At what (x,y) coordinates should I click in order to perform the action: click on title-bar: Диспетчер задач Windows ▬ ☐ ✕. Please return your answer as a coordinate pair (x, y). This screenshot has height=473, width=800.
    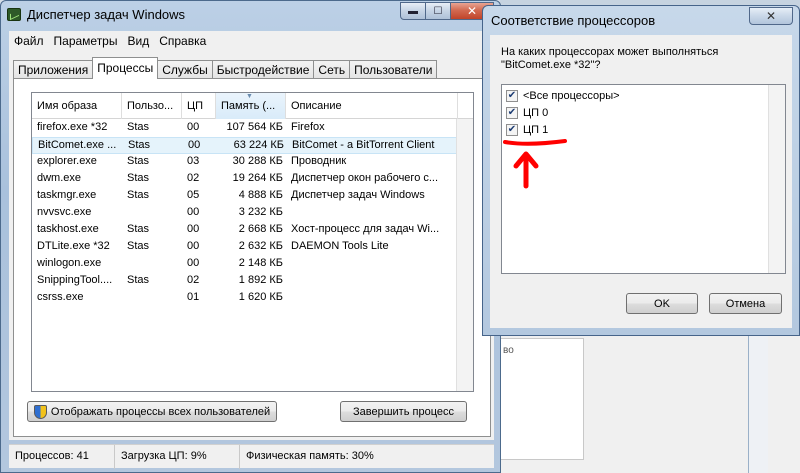
    Looking at the image, I should click on (250, 15).